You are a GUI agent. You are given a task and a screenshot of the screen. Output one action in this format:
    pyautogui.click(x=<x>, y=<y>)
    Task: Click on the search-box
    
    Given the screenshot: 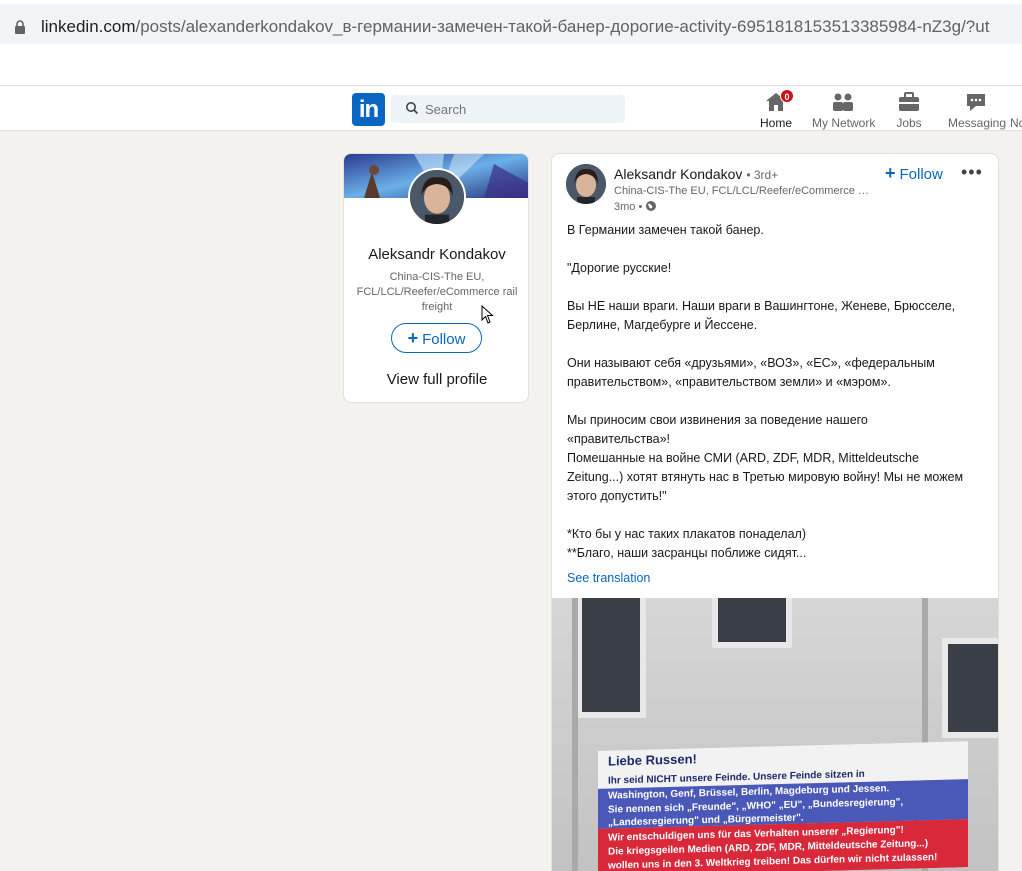 What is the action you would take?
    pyautogui.click(x=508, y=109)
    